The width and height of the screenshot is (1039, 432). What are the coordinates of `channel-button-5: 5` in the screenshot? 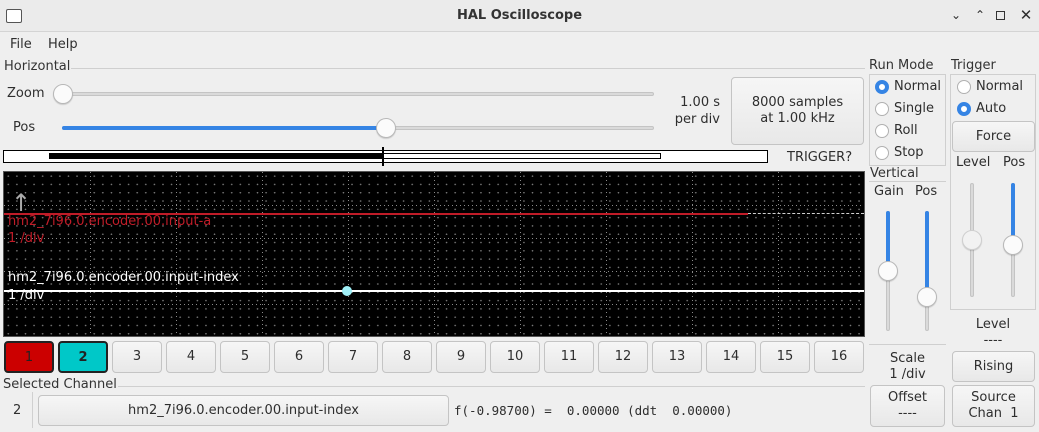 It's located at (245, 357).